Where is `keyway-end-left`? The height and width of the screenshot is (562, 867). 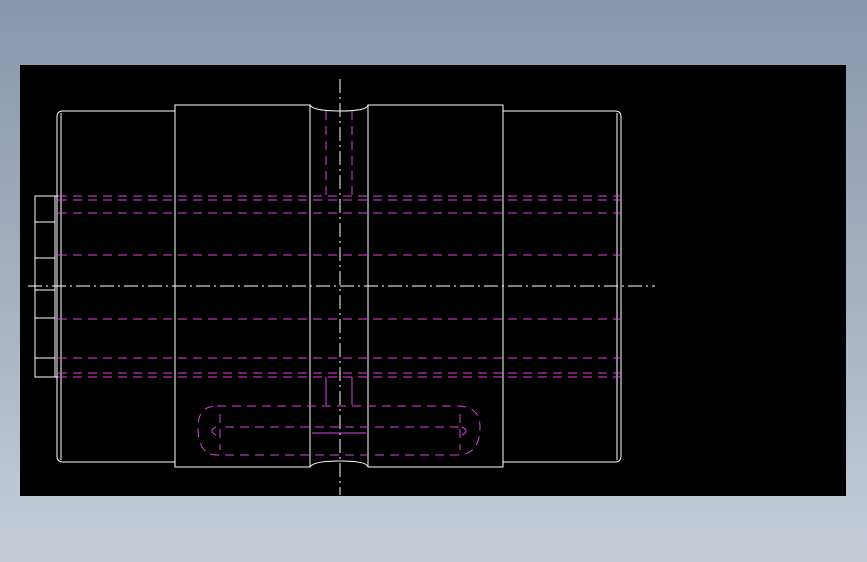
keyway-end-left is located at coordinates (214, 431).